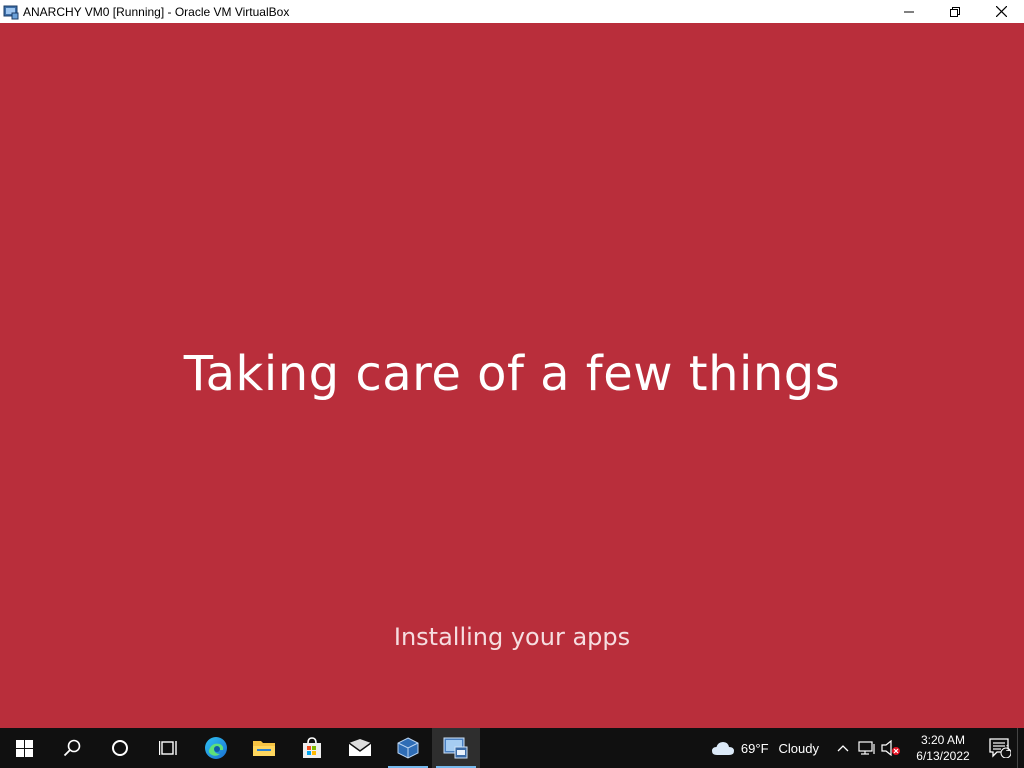 This screenshot has height=768, width=1024. What do you see at coordinates (1008, 748) in the screenshot?
I see `notification-count: 1` at bounding box center [1008, 748].